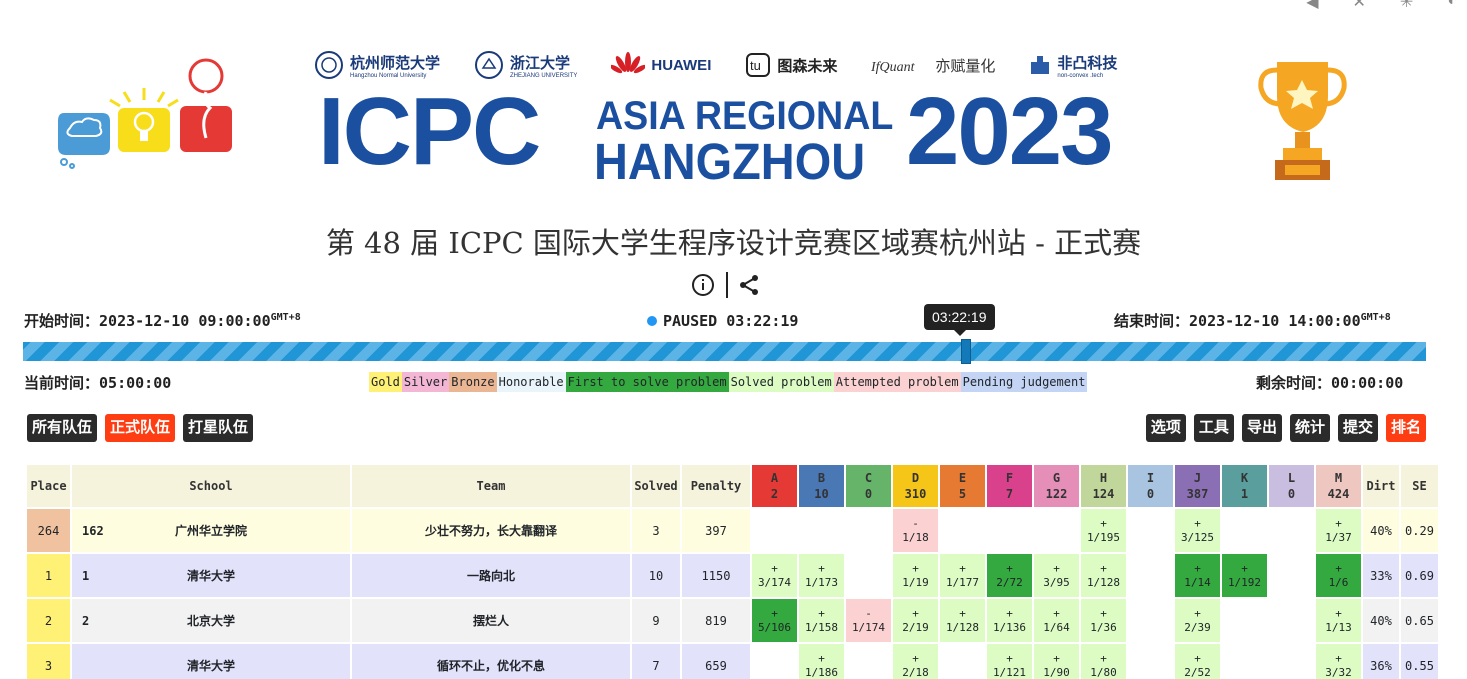 This screenshot has height=679, width=1467. What do you see at coordinates (774, 486) in the screenshot?
I see `header-problem-a: A2` at bounding box center [774, 486].